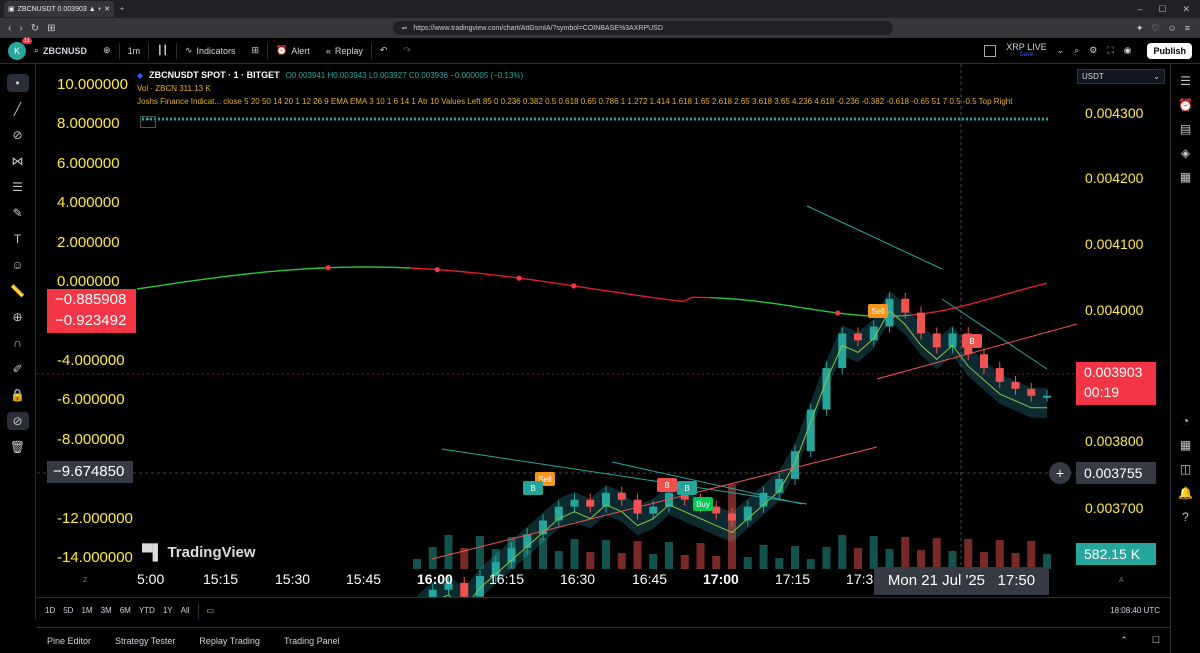  Describe the element at coordinates (125, 610) in the screenshot. I see `range-6m: 6M` at that location.